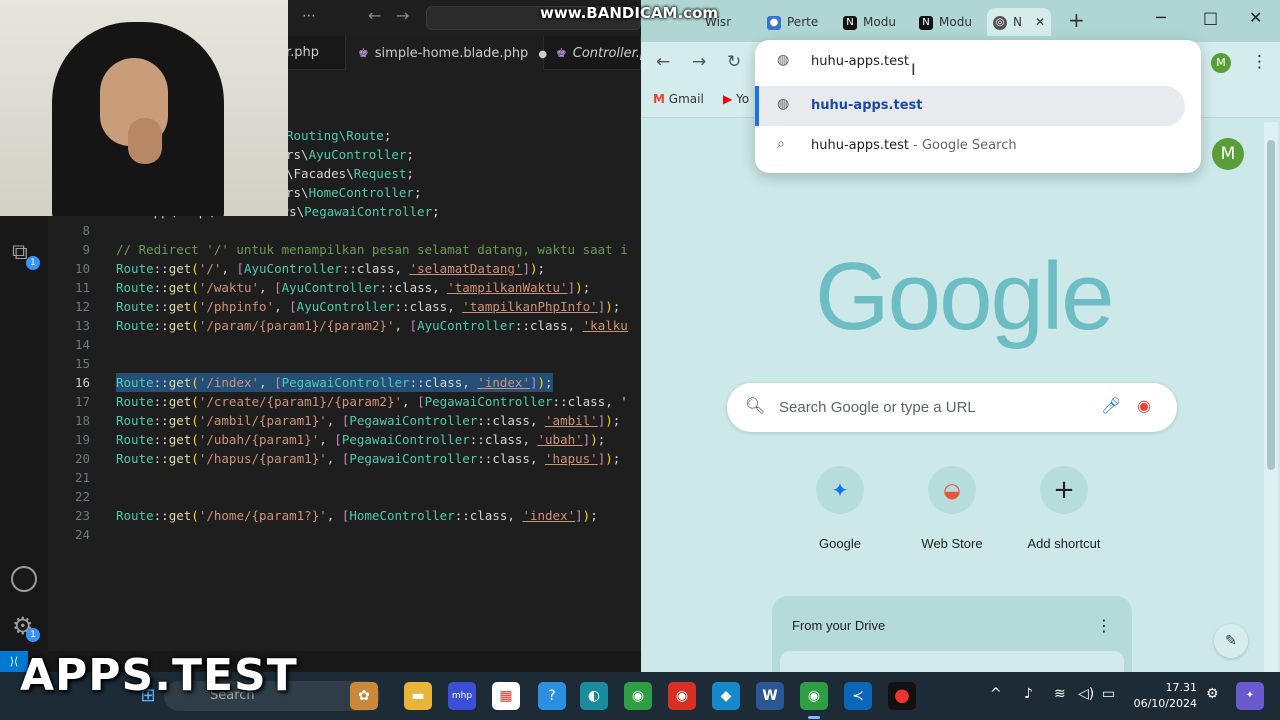 This screenshot has height=720, width=1280. What do you see at coordinates (814, 696) in the screenshot?
I see `chrome-active-icon: ◉` at bounding box center [814, 696].